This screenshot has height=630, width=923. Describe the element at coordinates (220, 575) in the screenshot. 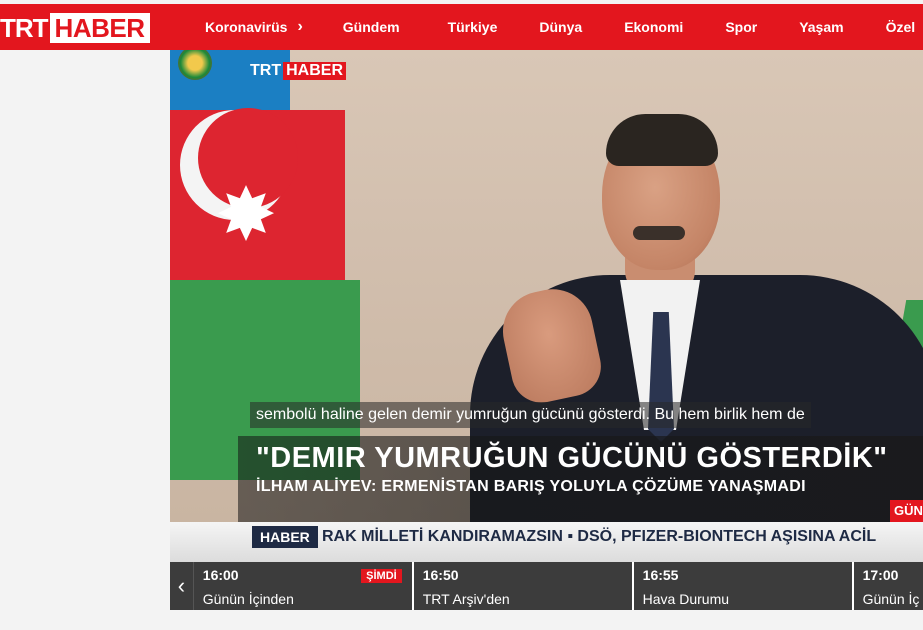

I see `schedule-time: 16:00` at that location.